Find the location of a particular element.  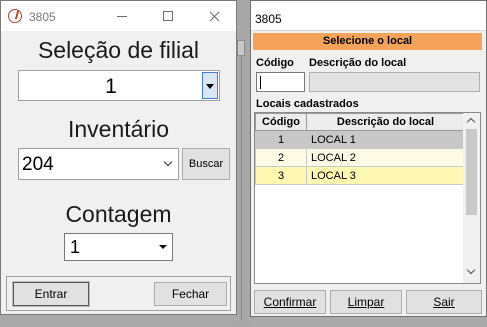

maximize-icon is located at coordinates (168, 16).